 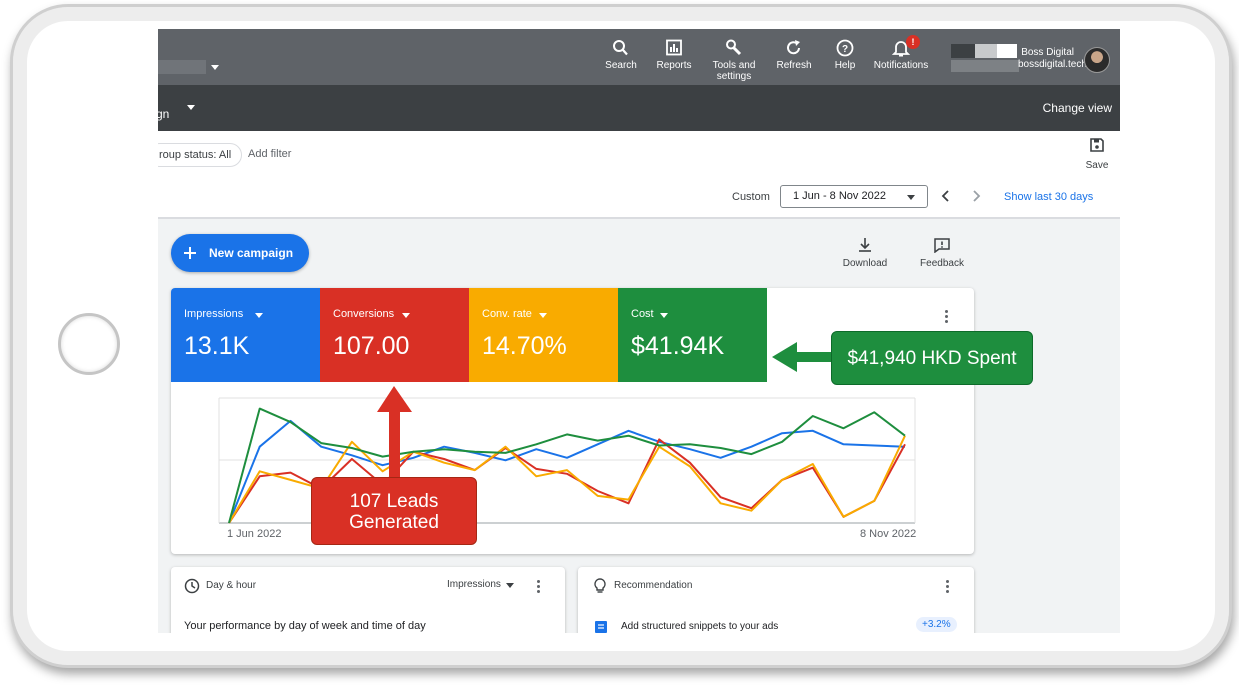 What do you see at coordinates (604, 409) in the screenshot?
I see `annotation-arrows` at bounding box center [604, 409].